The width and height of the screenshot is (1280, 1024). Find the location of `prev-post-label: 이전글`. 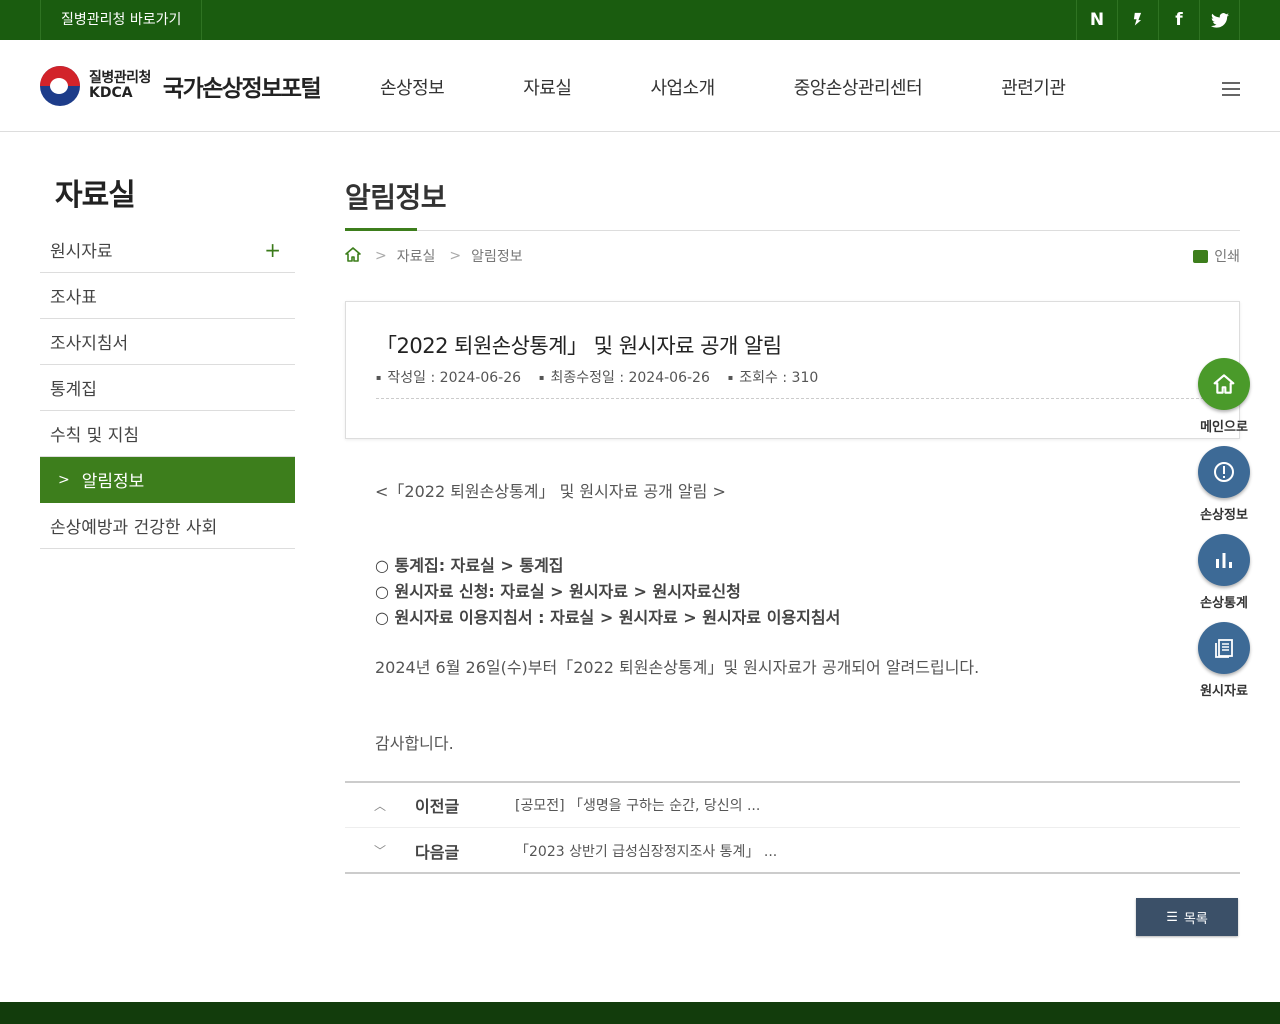

prev-post-label: 이전글 is located at coordinates (437, 806).